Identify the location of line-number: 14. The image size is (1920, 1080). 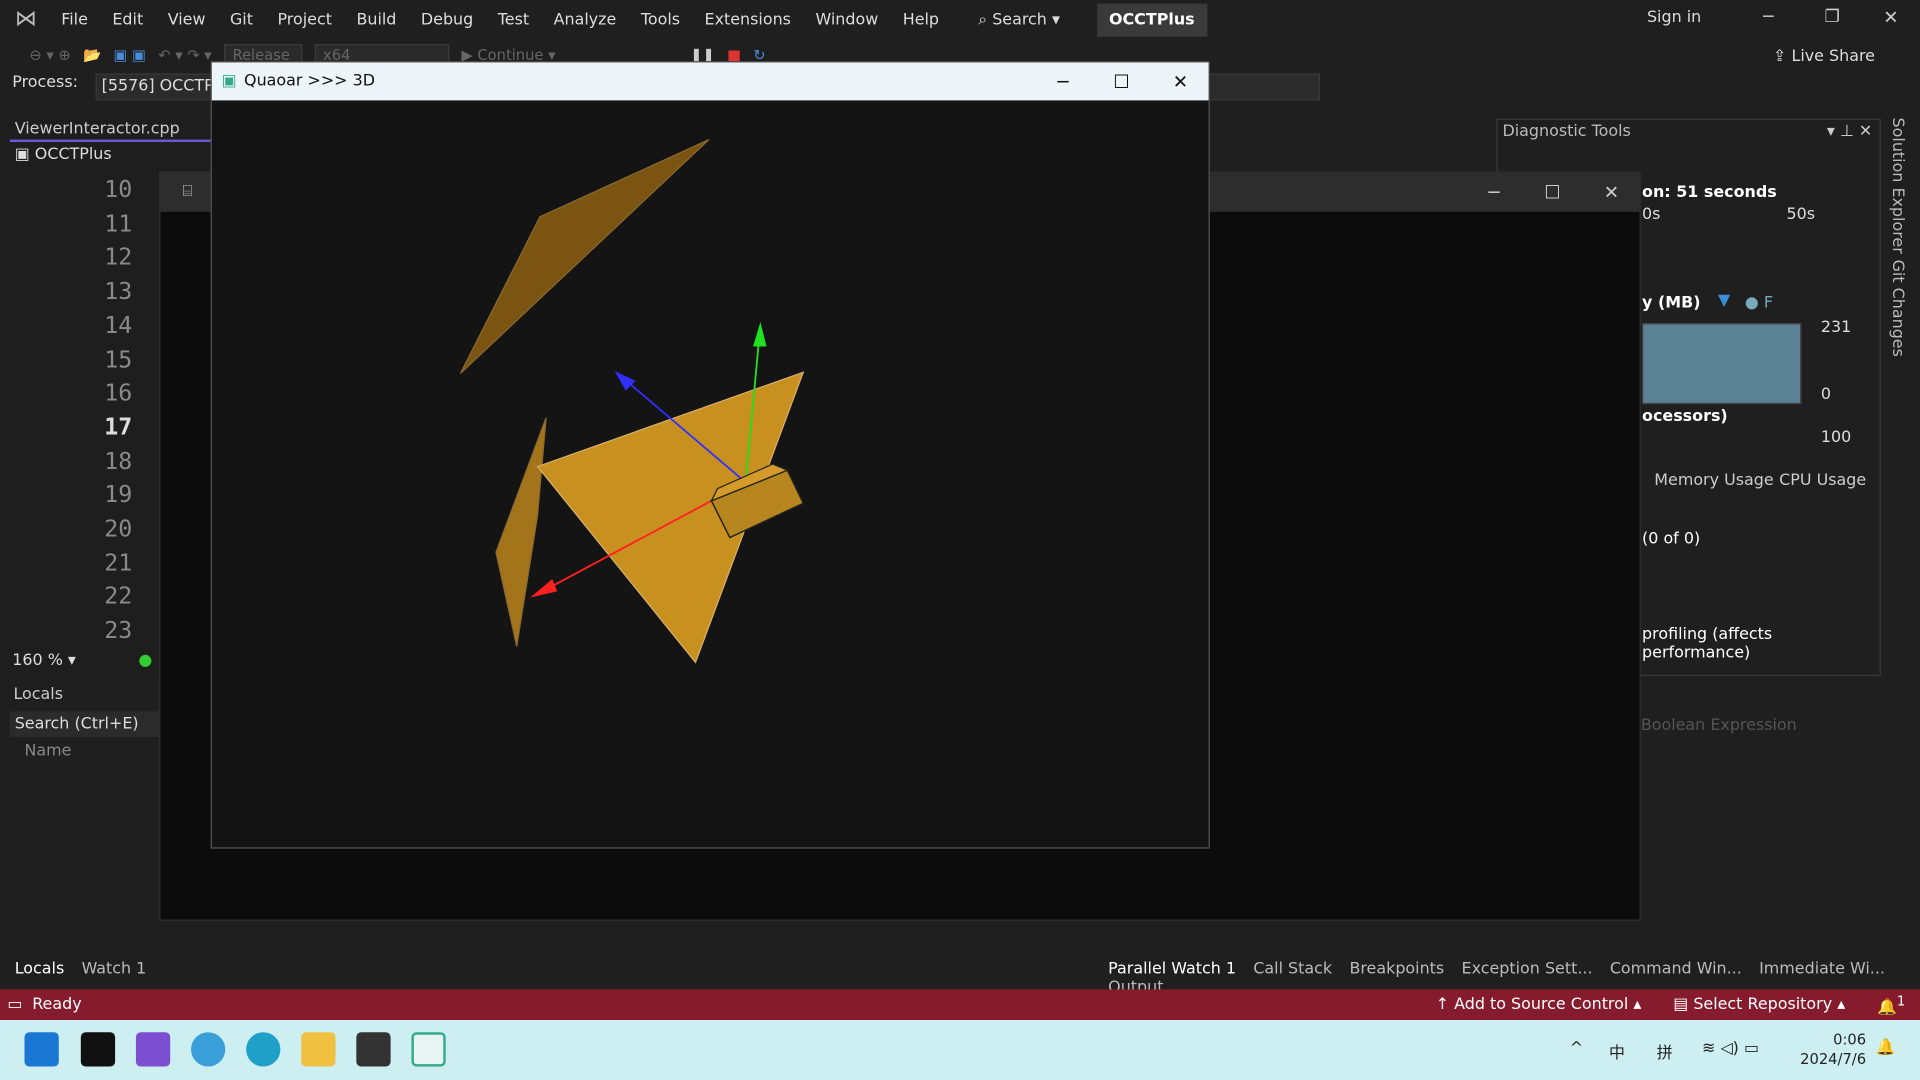
(118, 325).